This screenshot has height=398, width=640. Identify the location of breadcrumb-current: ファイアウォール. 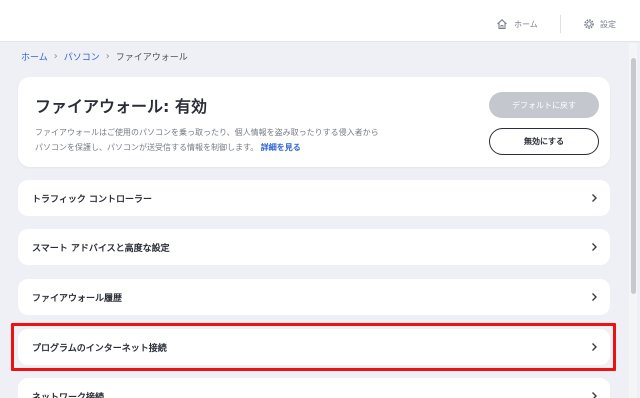
(151, 57).